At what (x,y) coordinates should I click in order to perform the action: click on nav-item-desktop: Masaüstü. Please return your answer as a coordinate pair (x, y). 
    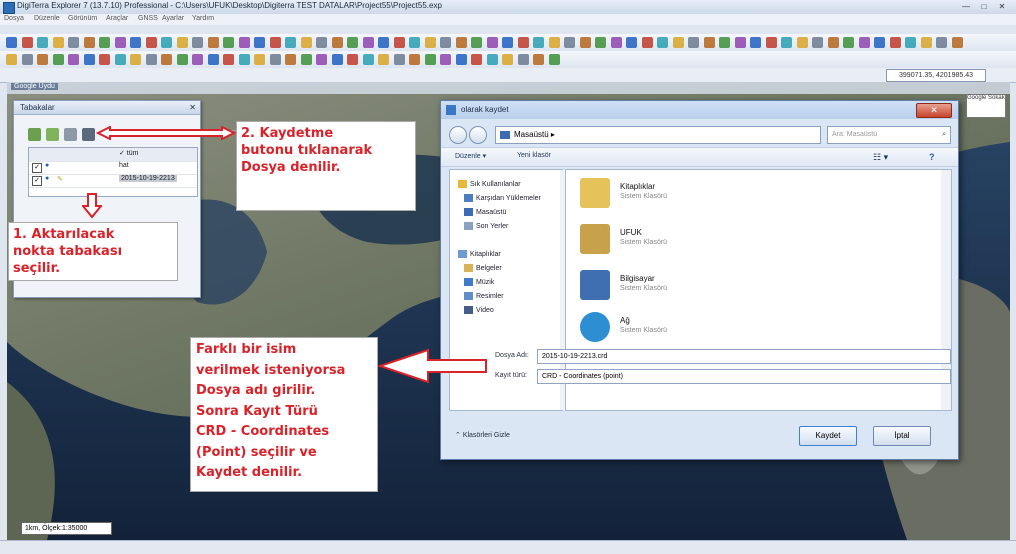
    Looking at the image, I should click on (485, 212).